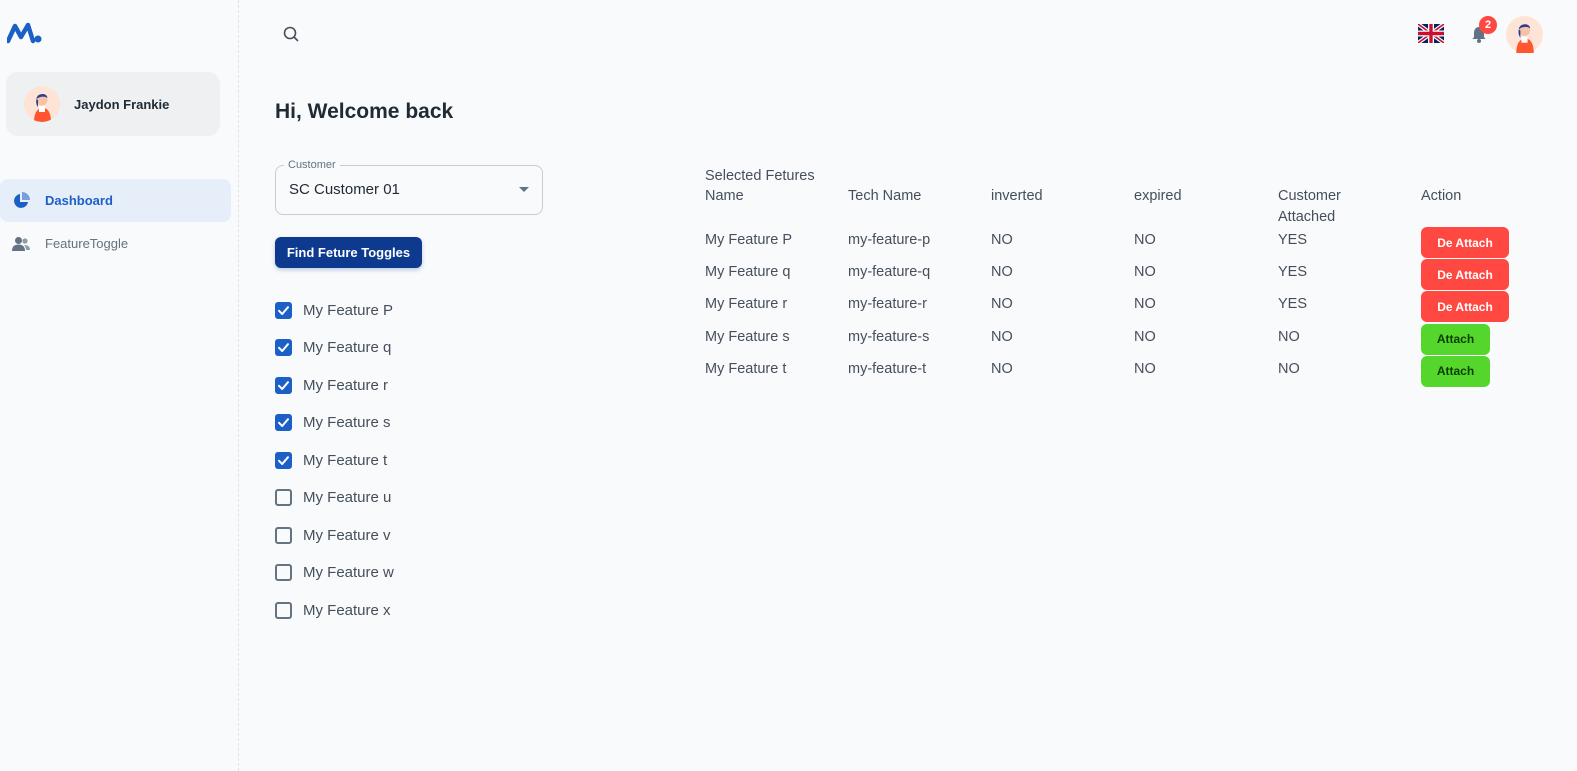  Describe the element at coordinates (1488, 25) in the screenshot. I see `notification-badge: 2` at that location.